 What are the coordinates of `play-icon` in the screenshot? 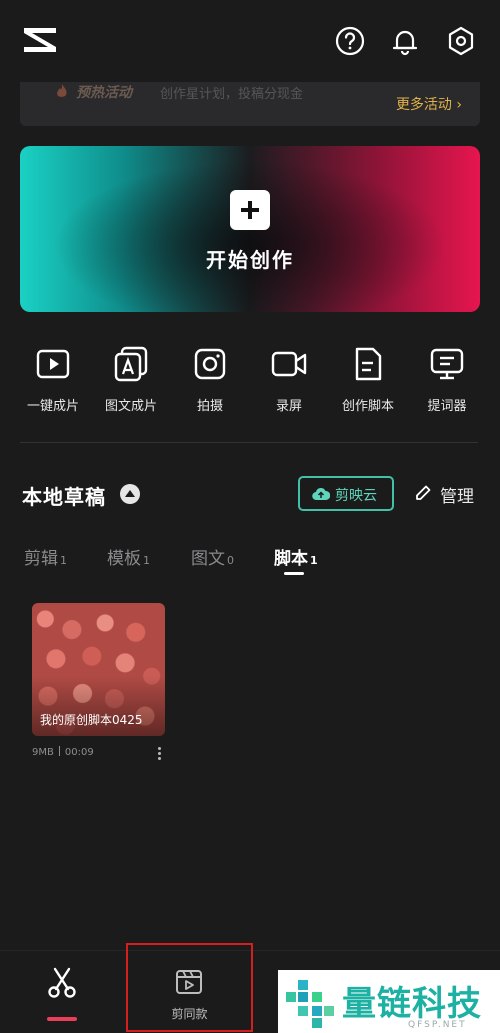 It's located at (53, 364).